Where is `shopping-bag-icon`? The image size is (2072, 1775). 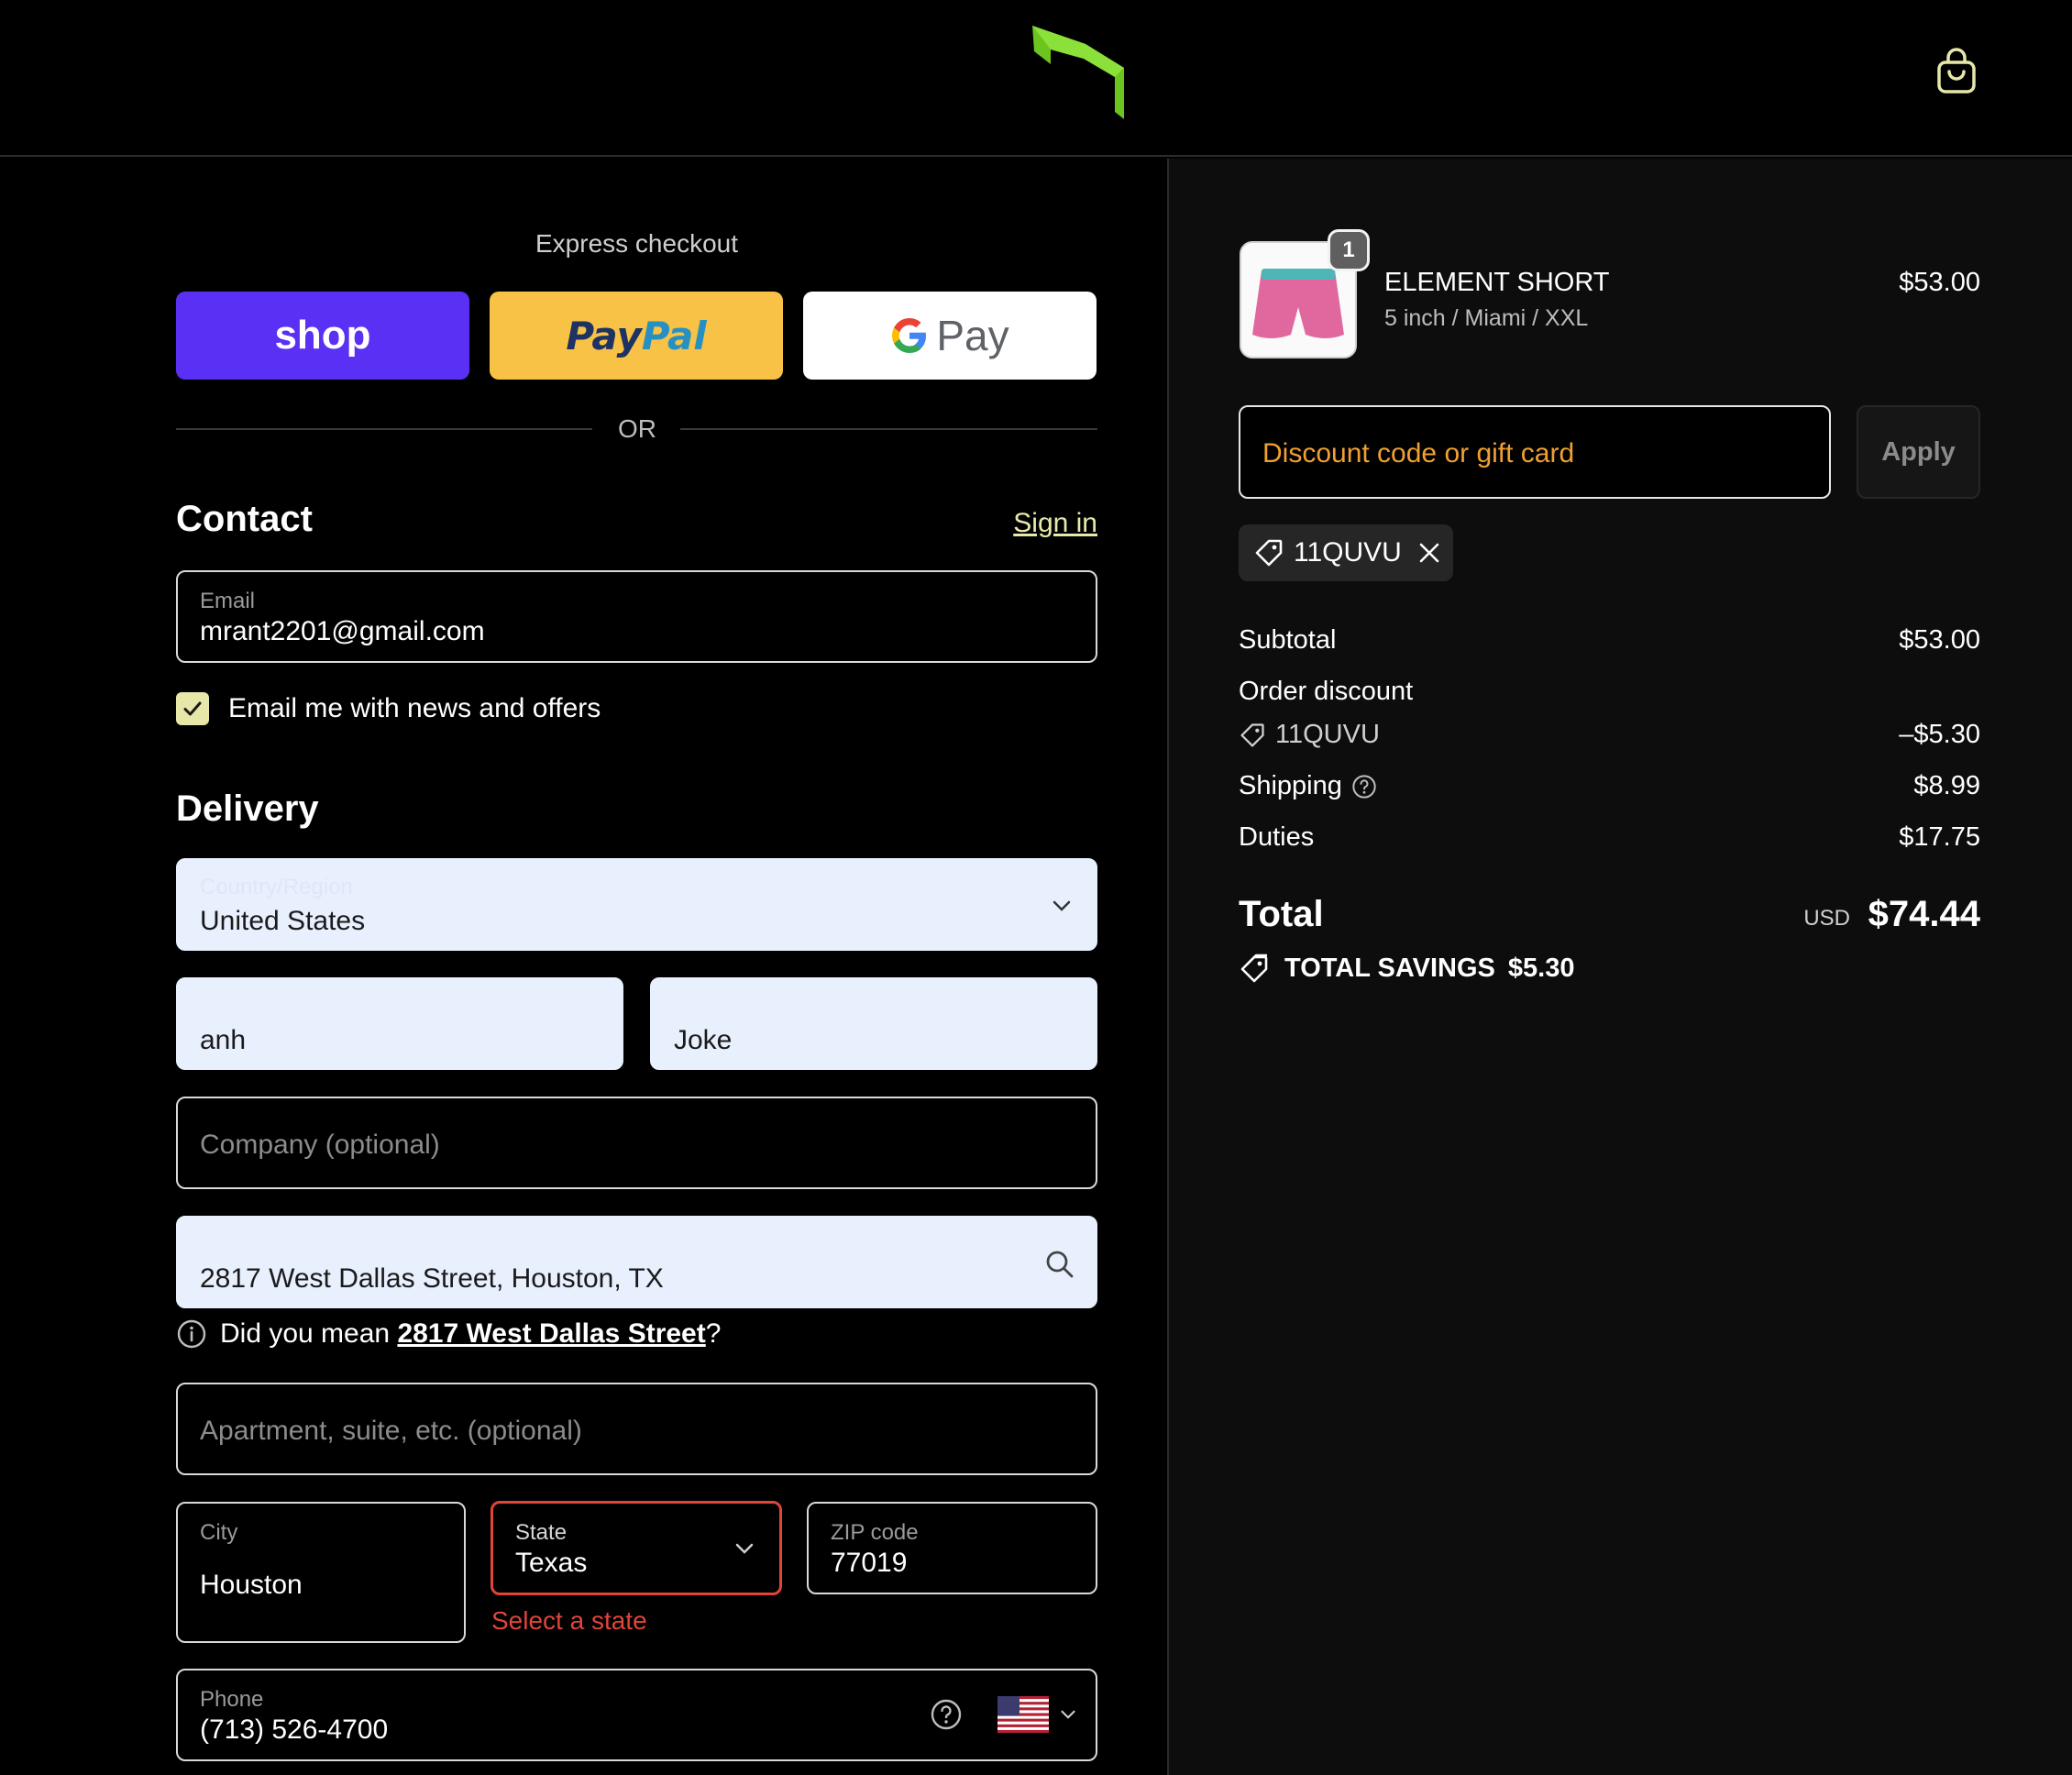
shopping-bag-icon is located at coordinates (1956, 71).